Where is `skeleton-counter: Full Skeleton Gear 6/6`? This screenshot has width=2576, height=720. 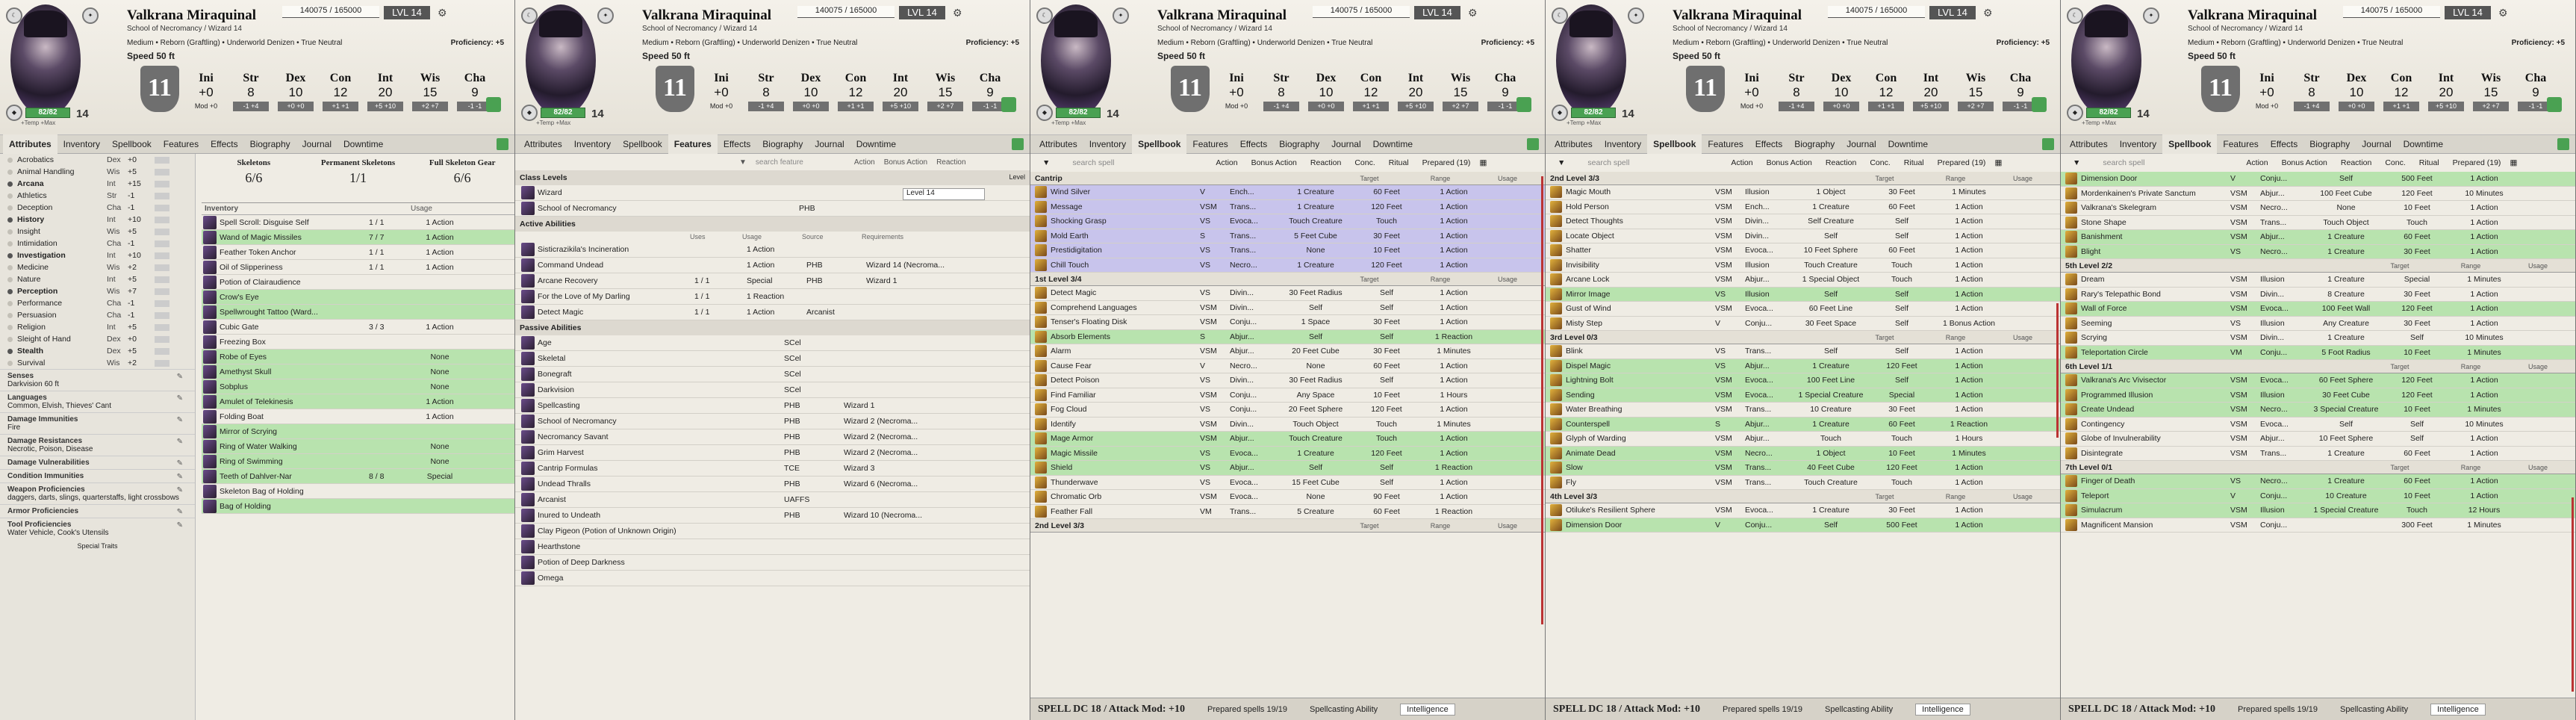 skeleton-counter: Full Skeleton Gear 6/6 is located at coordinates (462, 178).